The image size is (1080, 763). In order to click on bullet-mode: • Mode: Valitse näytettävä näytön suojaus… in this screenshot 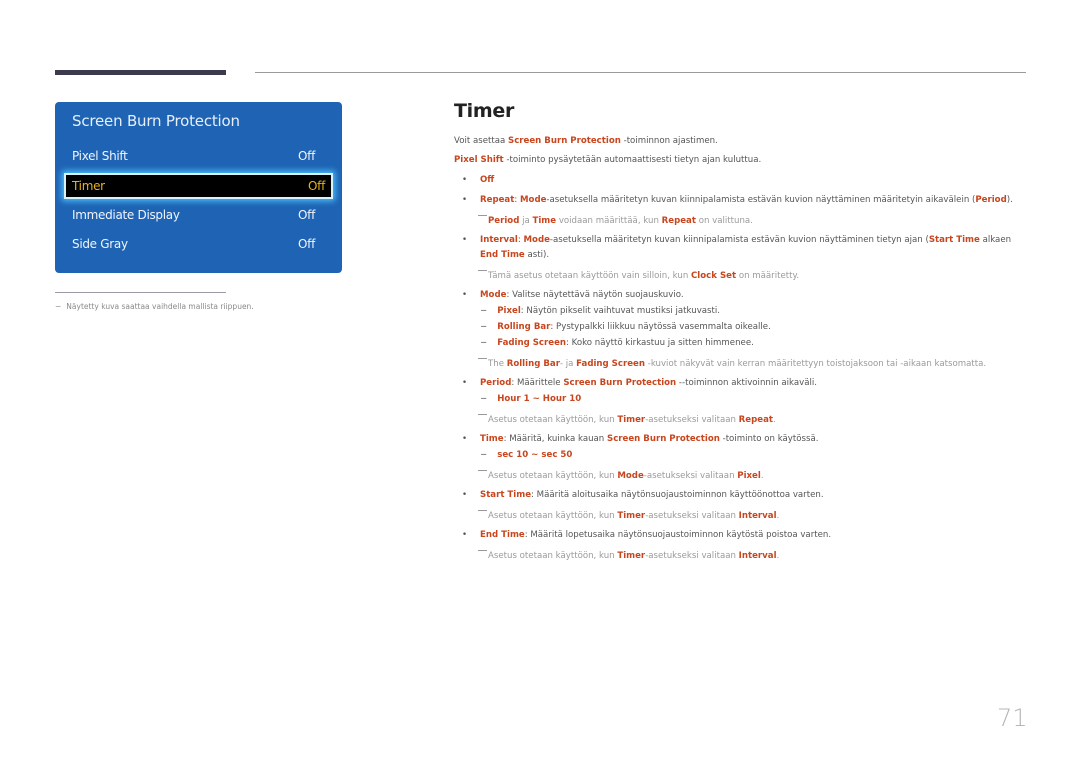, I will do `click(573, 295)`.